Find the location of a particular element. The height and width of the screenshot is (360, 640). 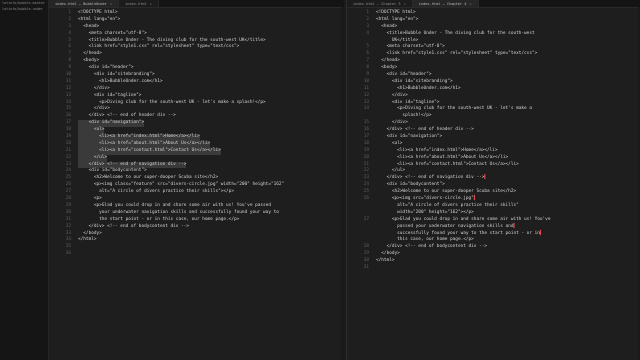

code-text: width="200" height="162"></p> is located at coordinates (425, 213).